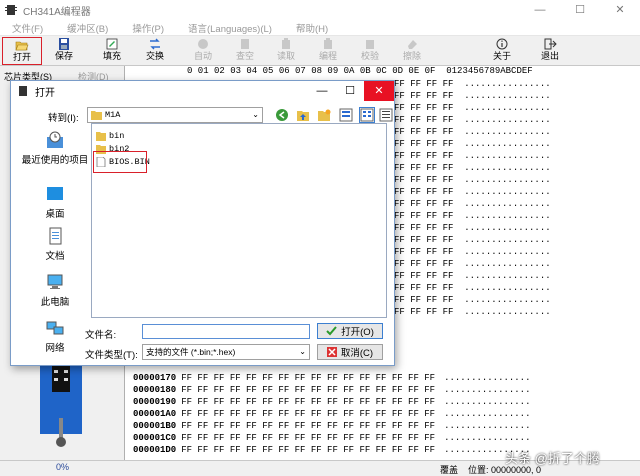 This screenshot has width=640, height=476. I want to click on place-network: 网络, so click(55, 336).